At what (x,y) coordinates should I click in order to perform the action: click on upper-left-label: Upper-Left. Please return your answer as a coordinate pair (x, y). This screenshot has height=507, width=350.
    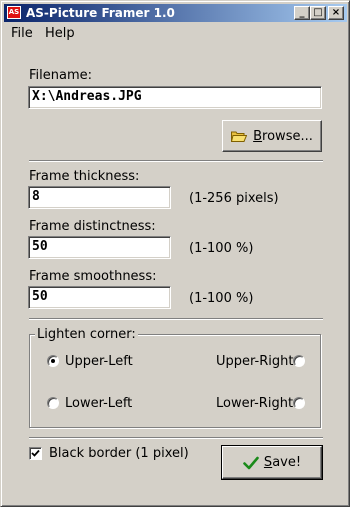
    Looking at the image, I should click on (99, 361).